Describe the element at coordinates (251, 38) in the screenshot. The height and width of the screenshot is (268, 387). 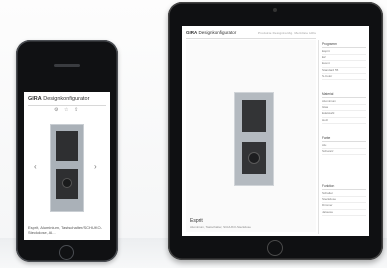
I see `tablet-header-divider` at that location.